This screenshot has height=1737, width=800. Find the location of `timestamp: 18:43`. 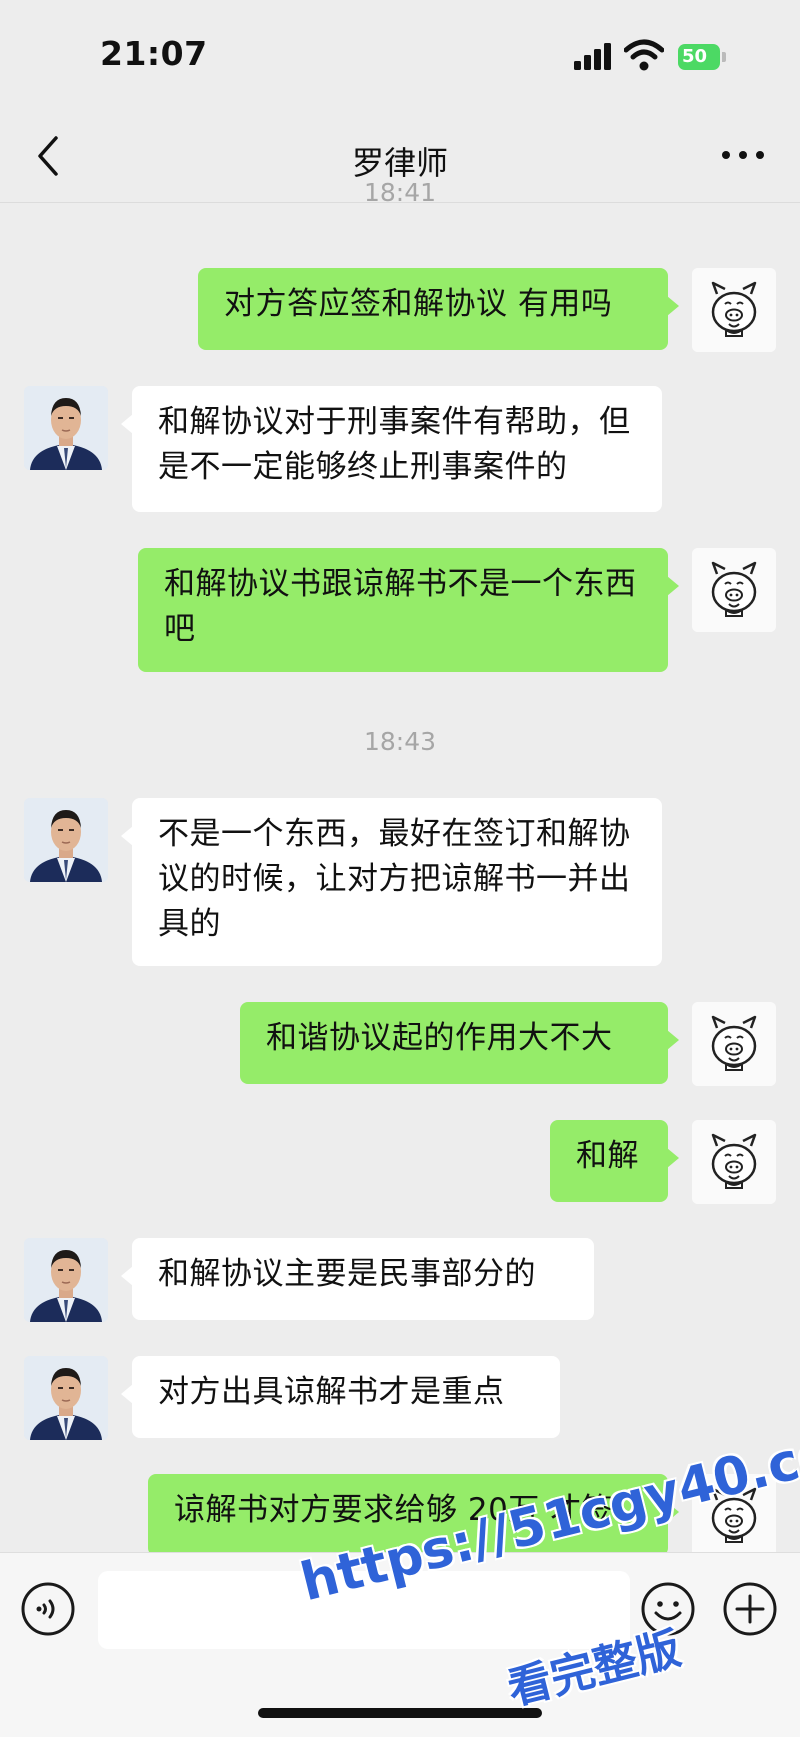

timestamp: 18:43 is located at coordinates (400, 741).